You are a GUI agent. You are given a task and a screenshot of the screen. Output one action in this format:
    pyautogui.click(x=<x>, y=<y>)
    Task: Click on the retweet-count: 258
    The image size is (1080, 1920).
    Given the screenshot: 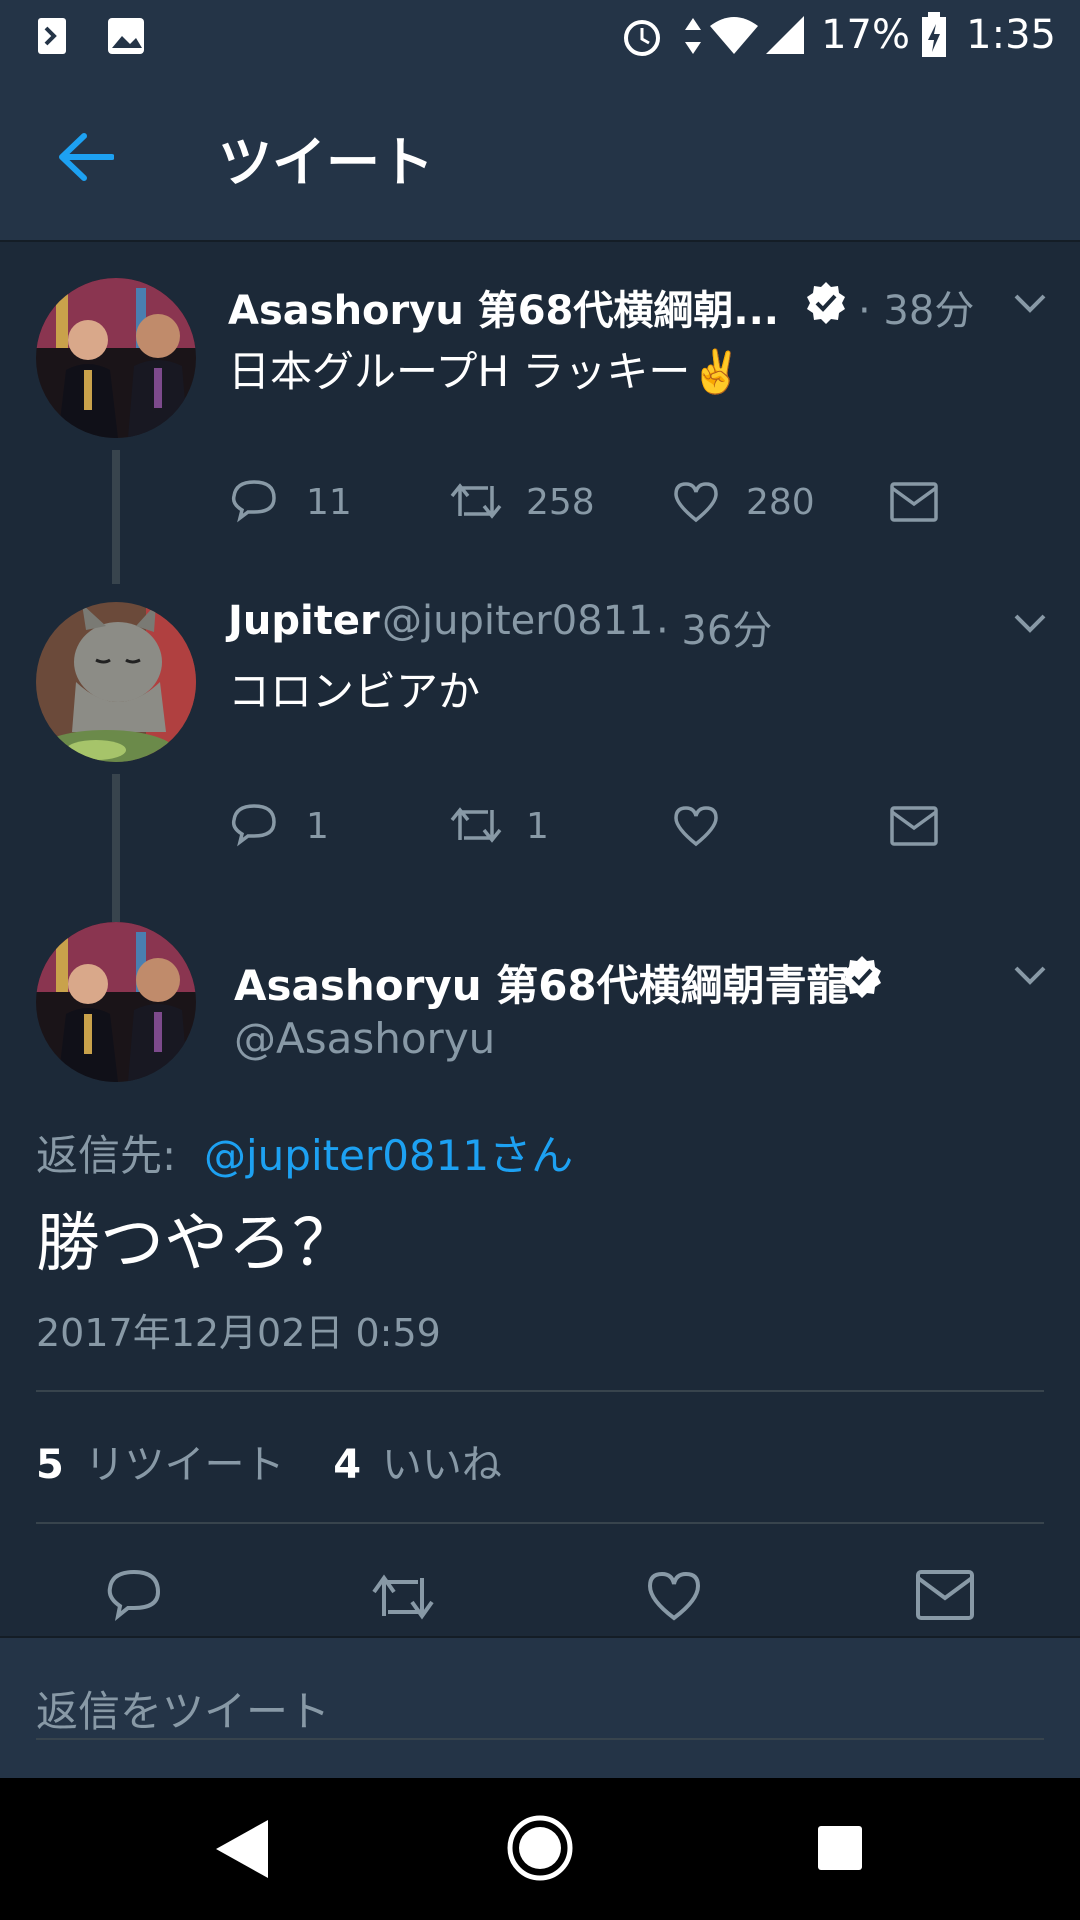 What is the action you would take?
    pyautogui.click(x=560, y=502)
    